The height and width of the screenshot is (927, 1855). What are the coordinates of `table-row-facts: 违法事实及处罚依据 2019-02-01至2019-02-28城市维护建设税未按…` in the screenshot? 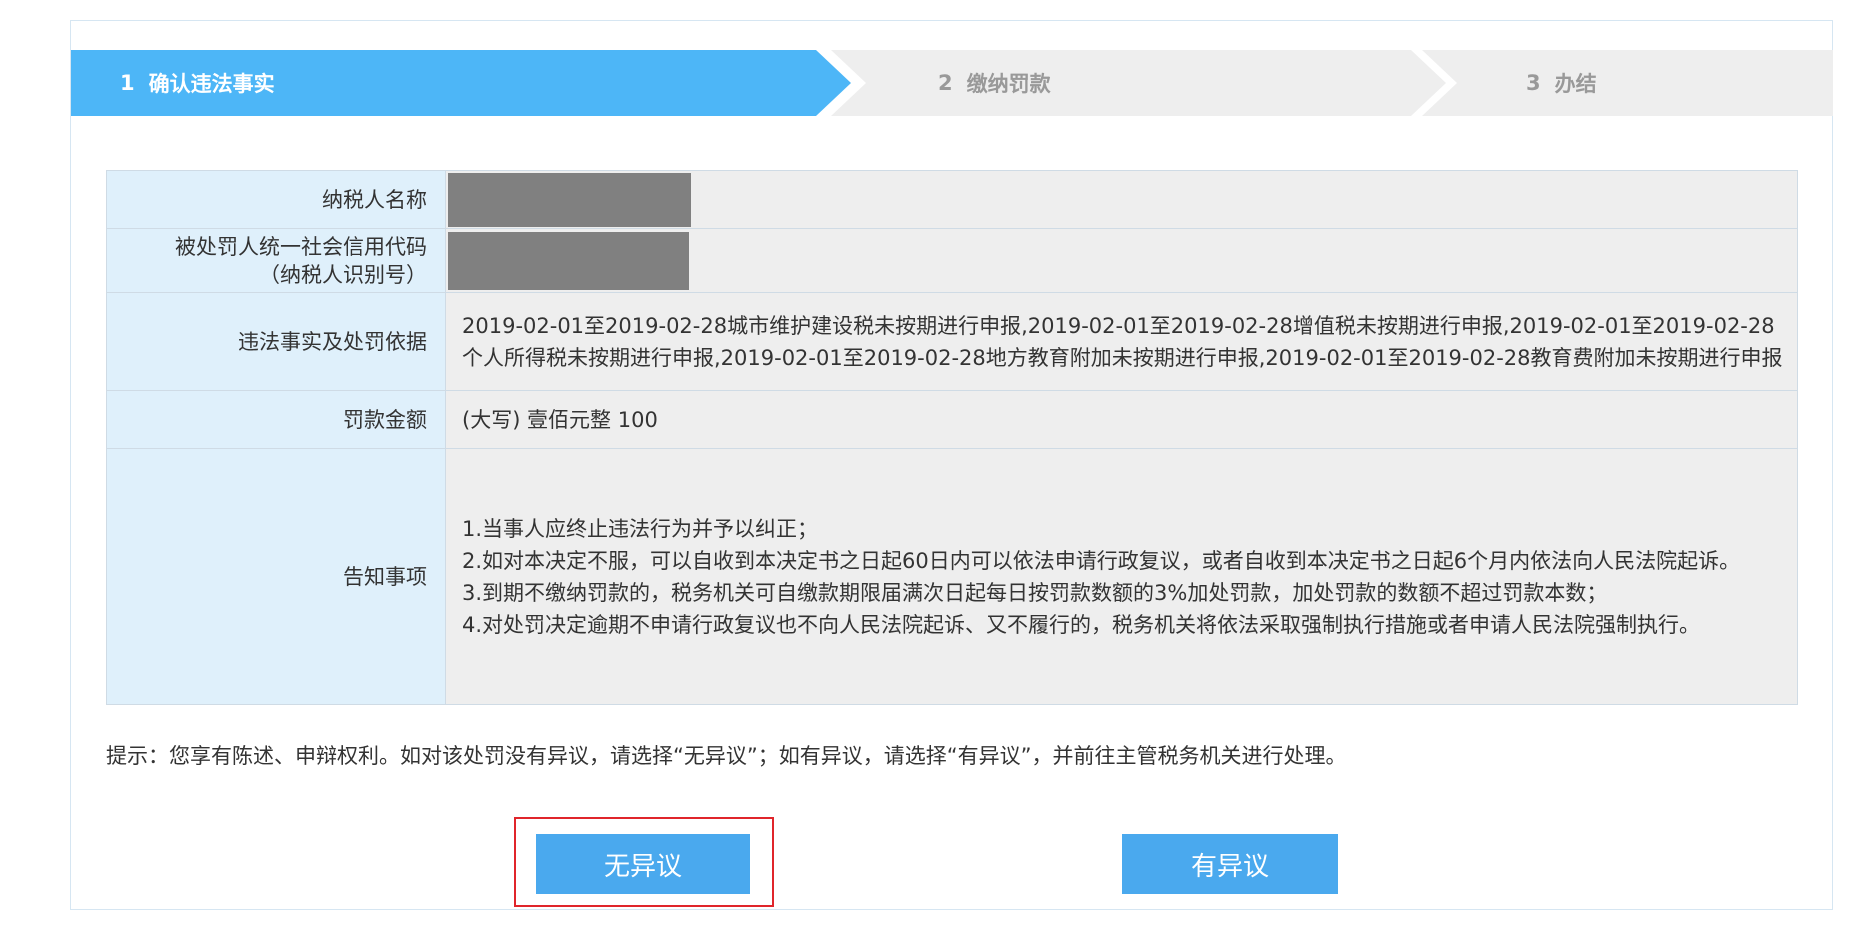 It's located at (952, 341).